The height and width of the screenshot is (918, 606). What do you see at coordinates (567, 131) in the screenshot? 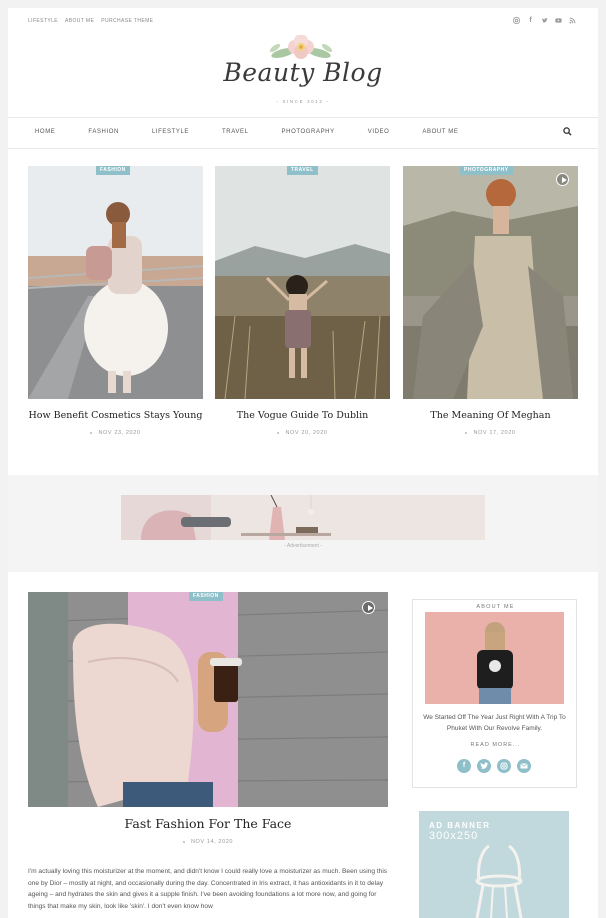
I see `search-icon` at bounding box center [567, 131].